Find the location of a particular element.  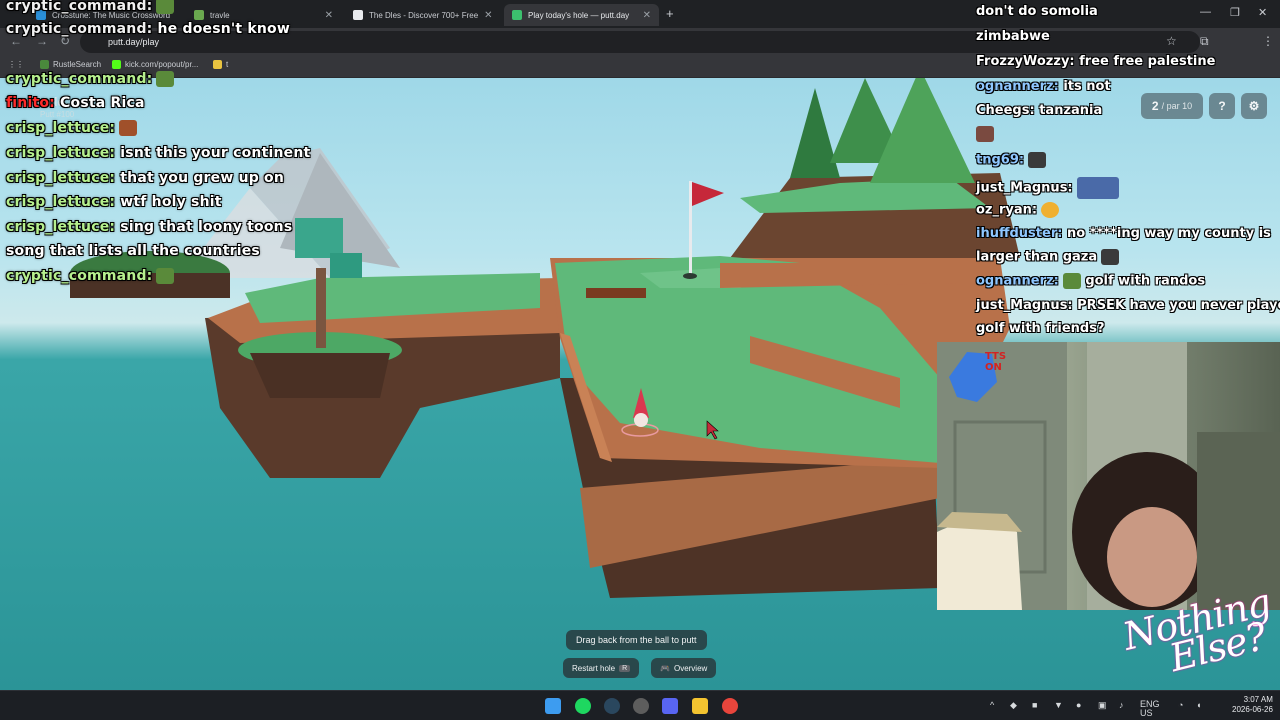

chat-message: ognannerz: its not is located at coordinates (1043, 86).